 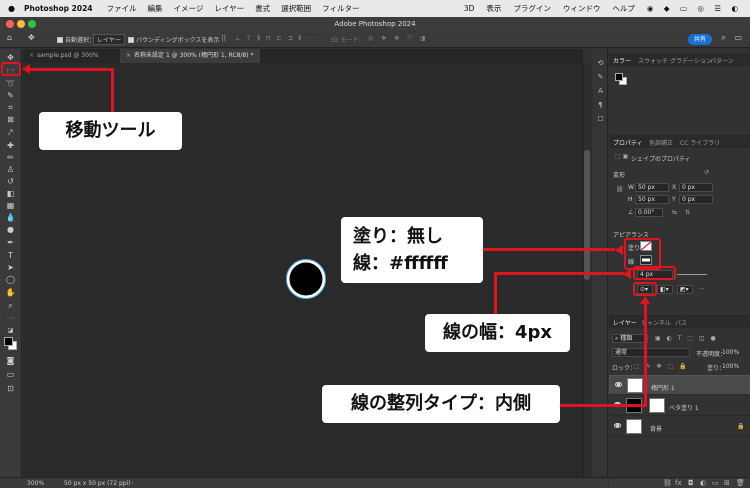 What do you see at coordinates (10, 374) in the screenshot?
I see `screen-mode-icon: ▭` at bounding box center [10, 374].